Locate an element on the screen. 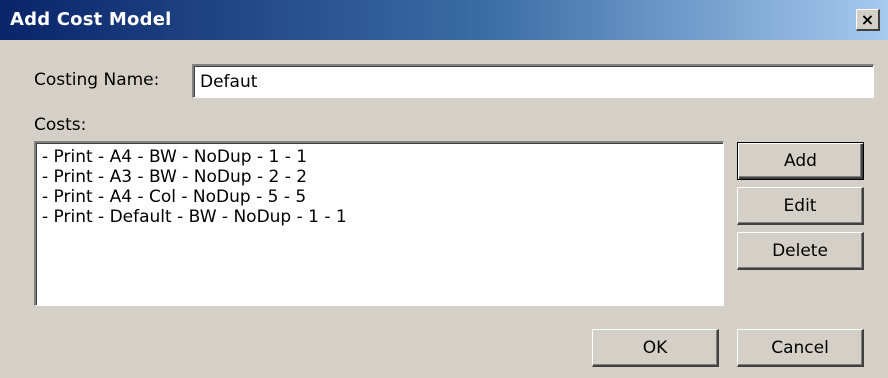 The width and height of the screenshot is (888, 378). list-item: - Print - A4 - BW - NoDup - 1 - 1 is located at coordinates (379, 157).